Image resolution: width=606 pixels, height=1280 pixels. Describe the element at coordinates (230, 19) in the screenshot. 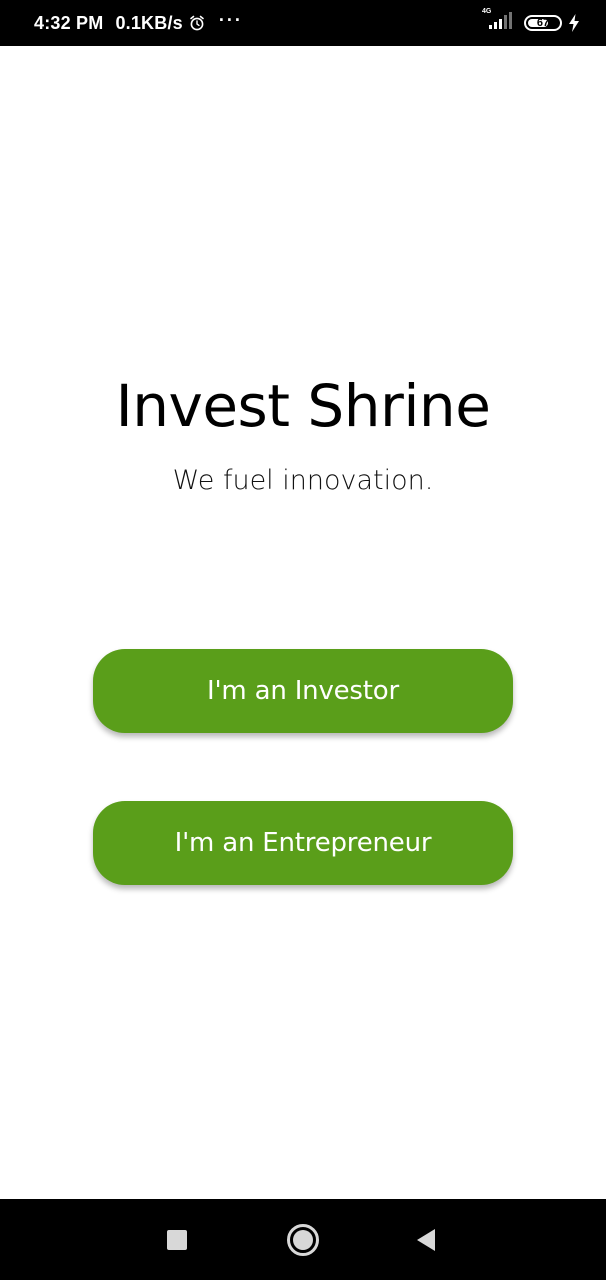

I see `more-dots-icon: ···` at that location.